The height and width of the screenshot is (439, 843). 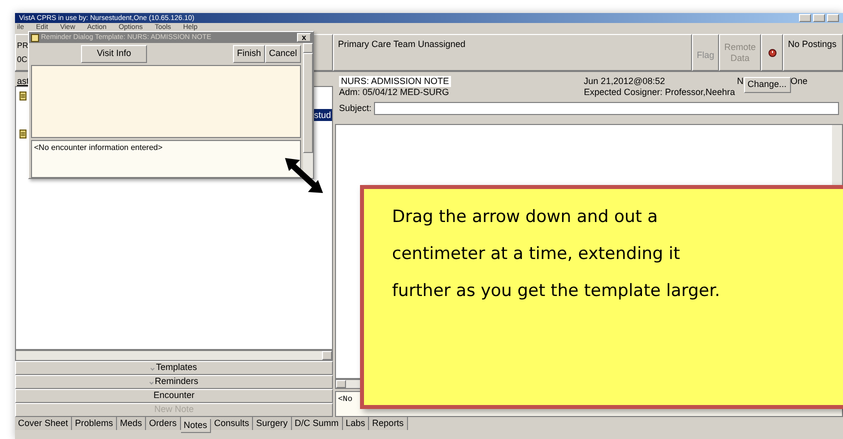 What do you see at coordinates (395, 81) in the screenshot?
I see `note-title: NURS: ADMISSION NOTE` at bounding box center [395, 81].